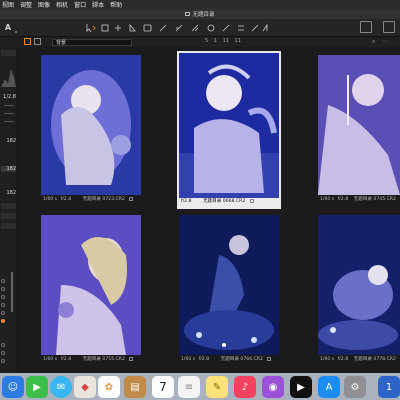 This screenshot has width=400, height=400. Describe the element at coordinates (359, 200) in the screenshot. I see `thumbnail-caption: 1/60 s f/2.8 无题目录 0745.CR2` at that location.